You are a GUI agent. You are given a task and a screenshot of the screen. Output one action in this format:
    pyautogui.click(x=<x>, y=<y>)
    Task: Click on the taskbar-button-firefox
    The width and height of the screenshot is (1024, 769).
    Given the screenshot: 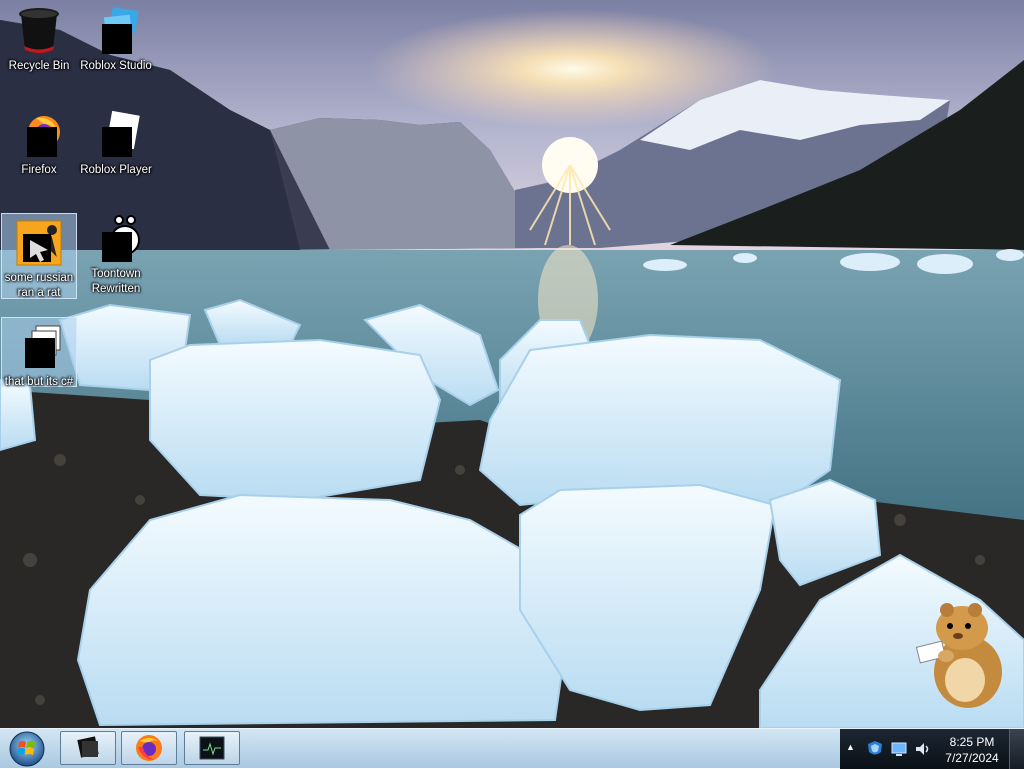 What is the action you would take?
    pyautogui.click(x=149, y=748)
    